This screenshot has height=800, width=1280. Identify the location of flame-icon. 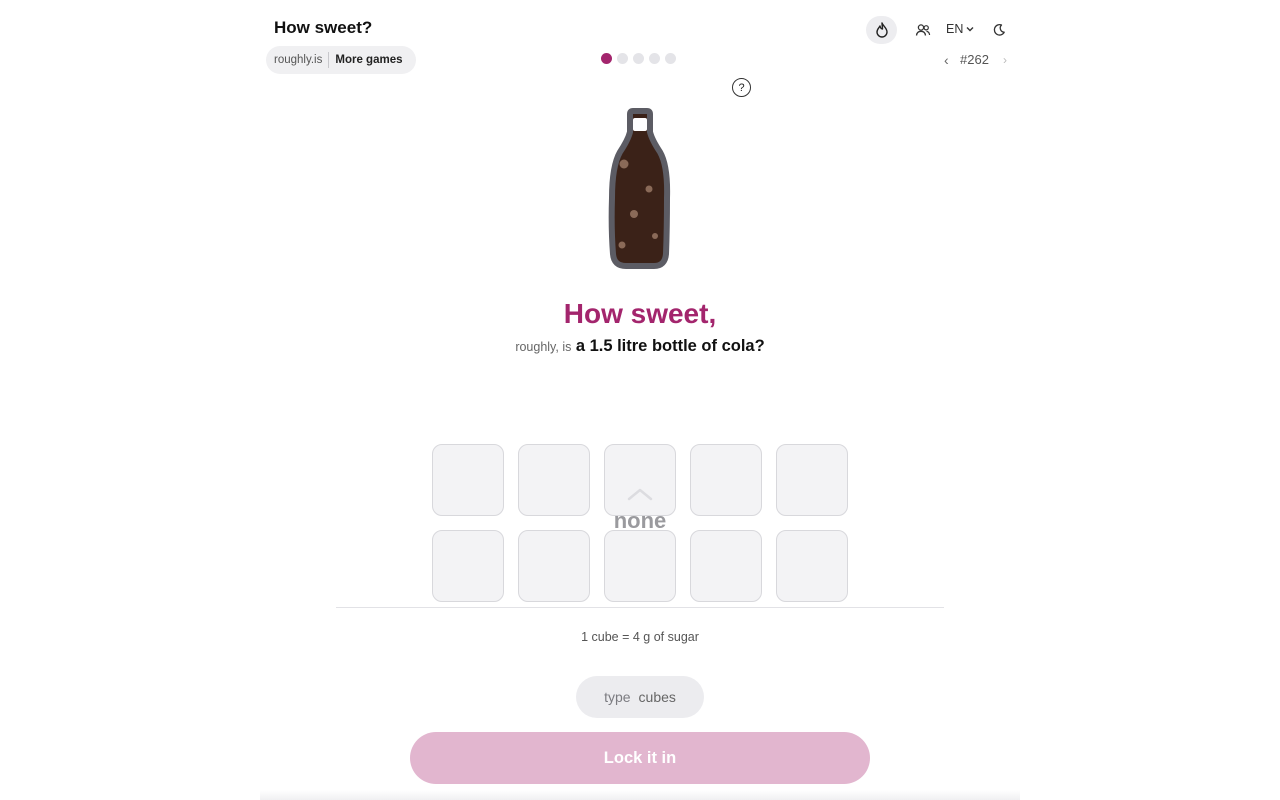
(881, 30).